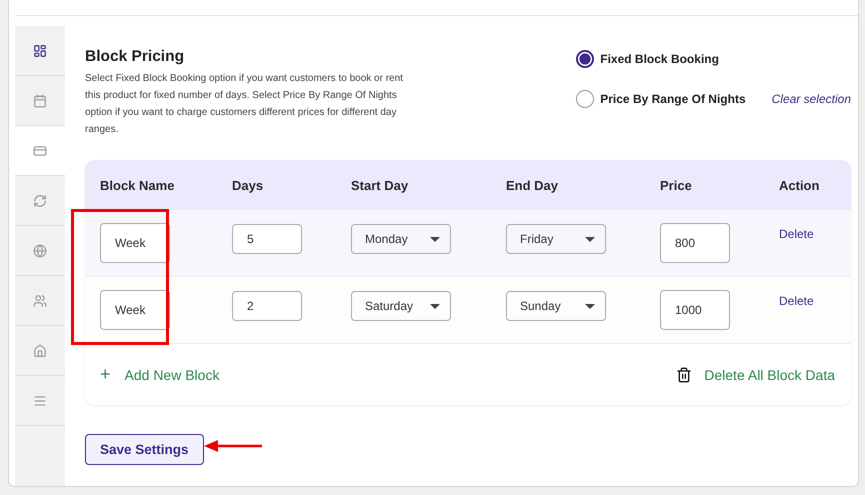  I want to click on card-icon, so click(40, 151).